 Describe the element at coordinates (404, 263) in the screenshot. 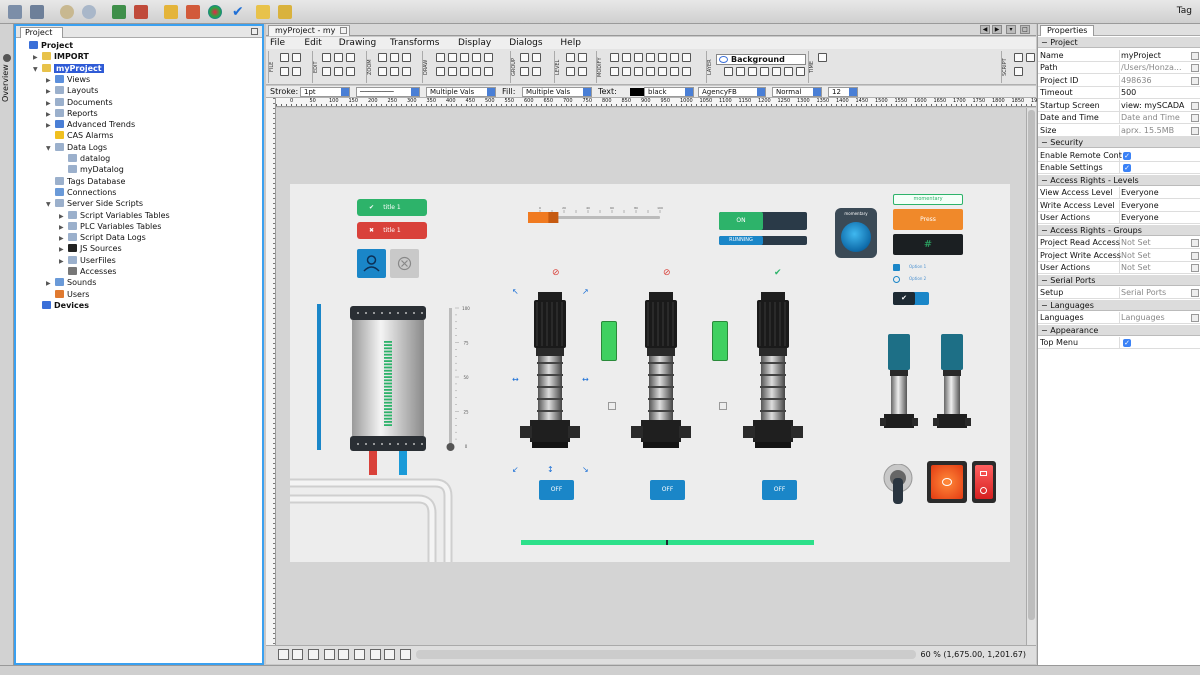

I see `cancel-button` at that location.